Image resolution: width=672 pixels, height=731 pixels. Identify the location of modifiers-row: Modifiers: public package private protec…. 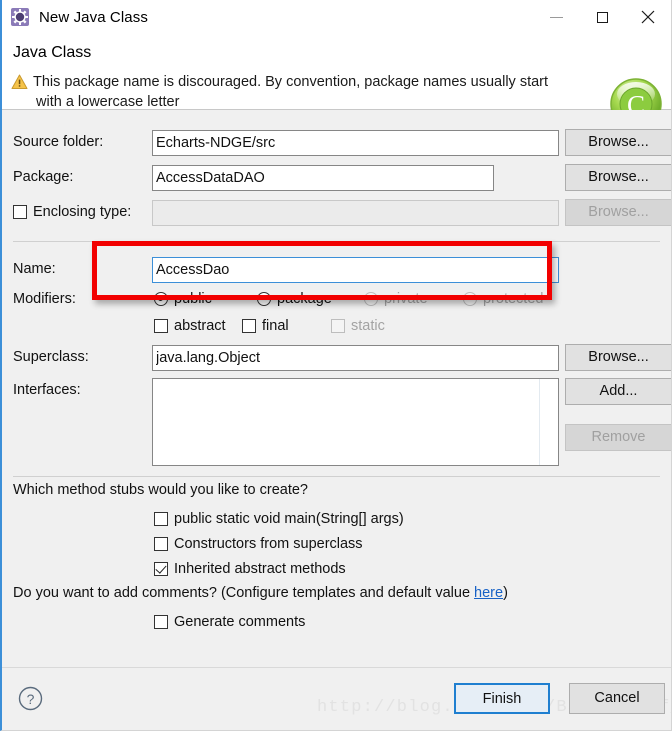
(336, 301).